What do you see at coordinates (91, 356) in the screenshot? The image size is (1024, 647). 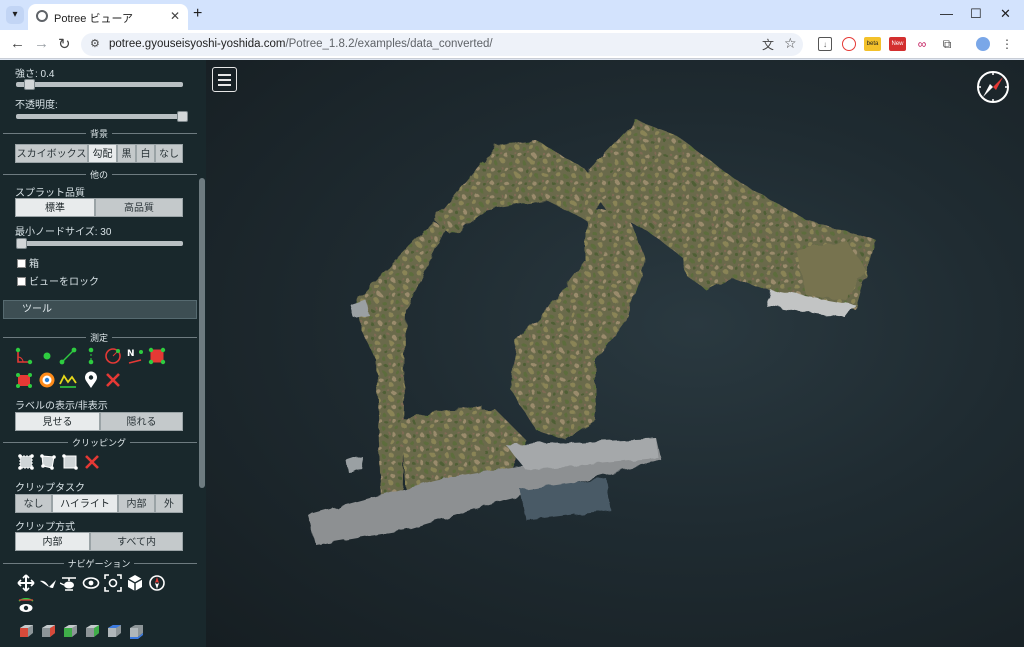 I see `height-measure-icon` at bounding box center [91, 356].